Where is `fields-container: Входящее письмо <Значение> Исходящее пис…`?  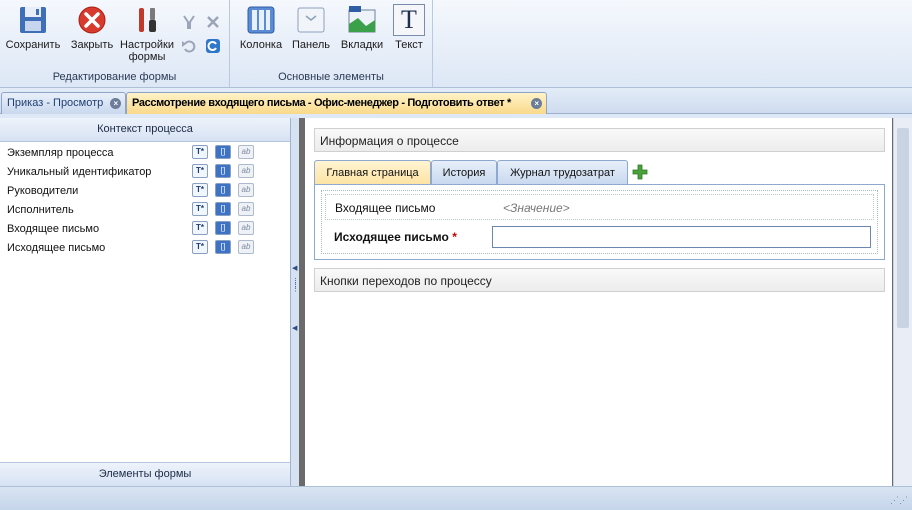
fields-container: Входящее письмо <Значение> Исходящее пис… is located at coordinates (599, 222).